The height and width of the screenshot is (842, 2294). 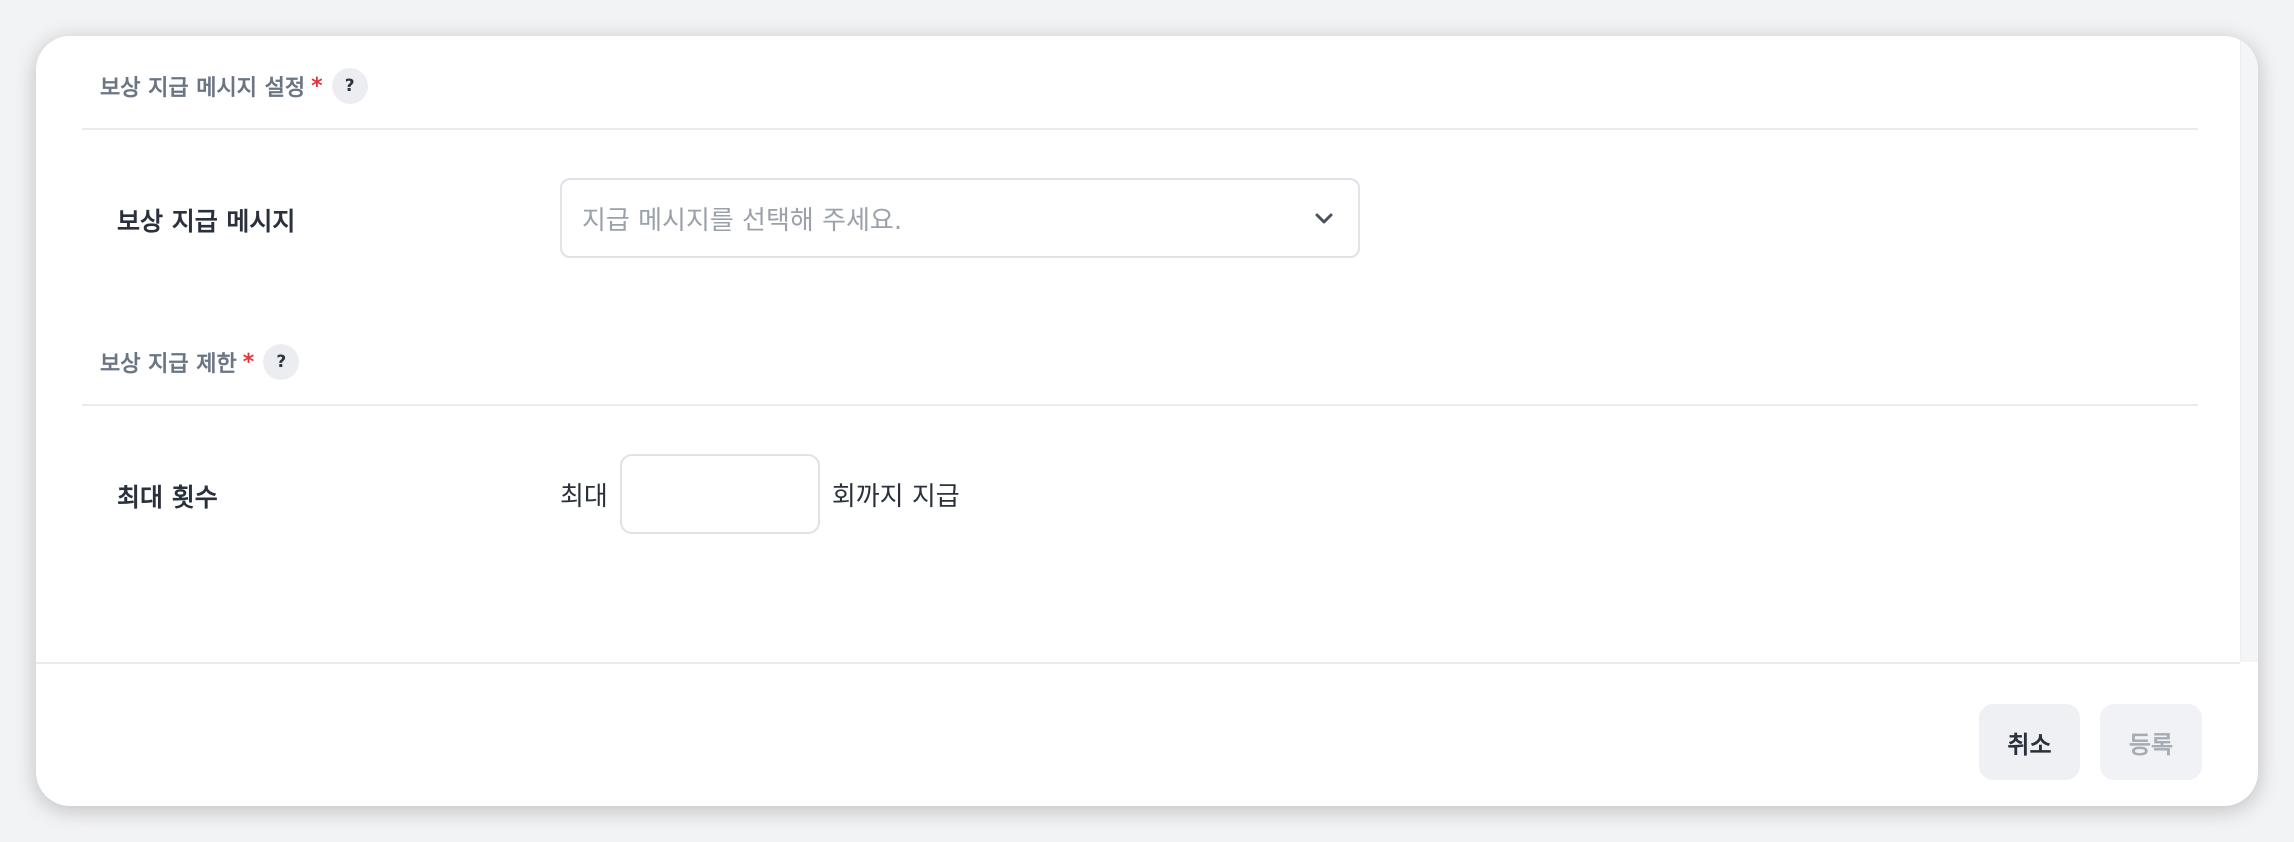 What do you see at coordinates (584, 496) in the screenshot?
I see `max-count-prefix: 최대` at bounding box center [584, 496].